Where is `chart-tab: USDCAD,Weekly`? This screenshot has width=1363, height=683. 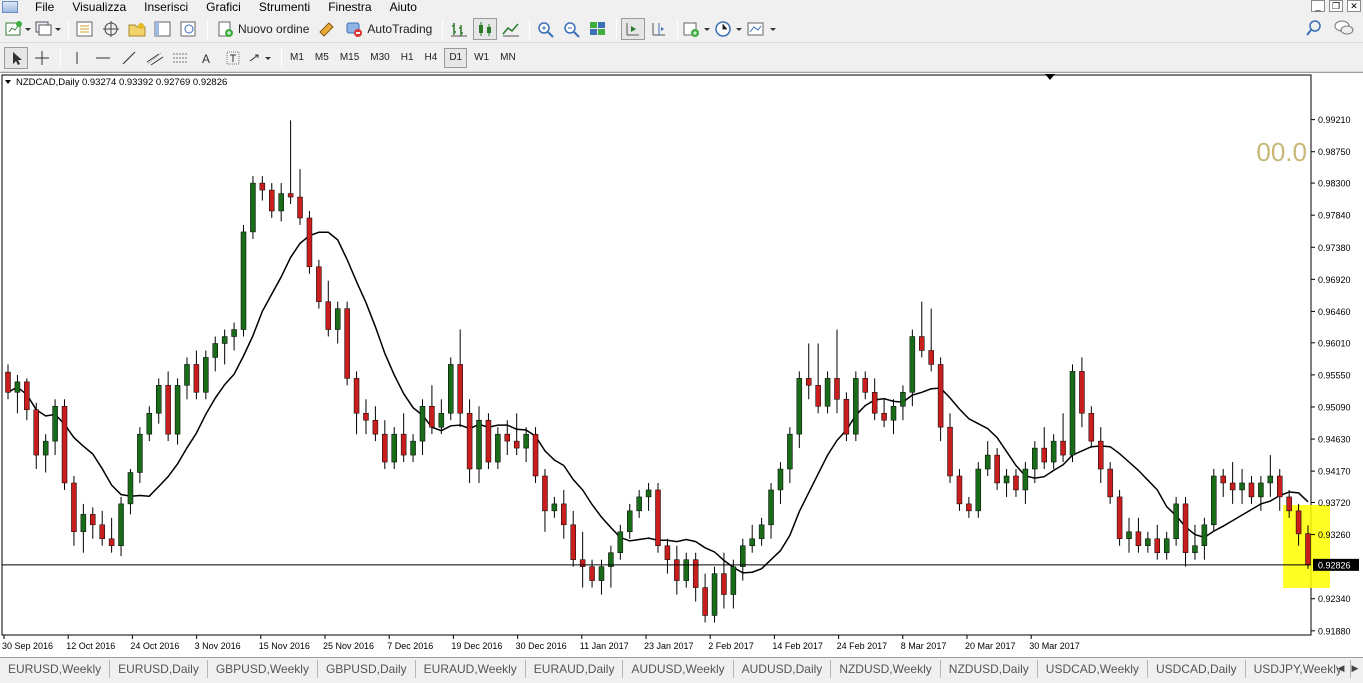 chart-tab: USDCAD,Weekly is located at coordinates (1093, 669).